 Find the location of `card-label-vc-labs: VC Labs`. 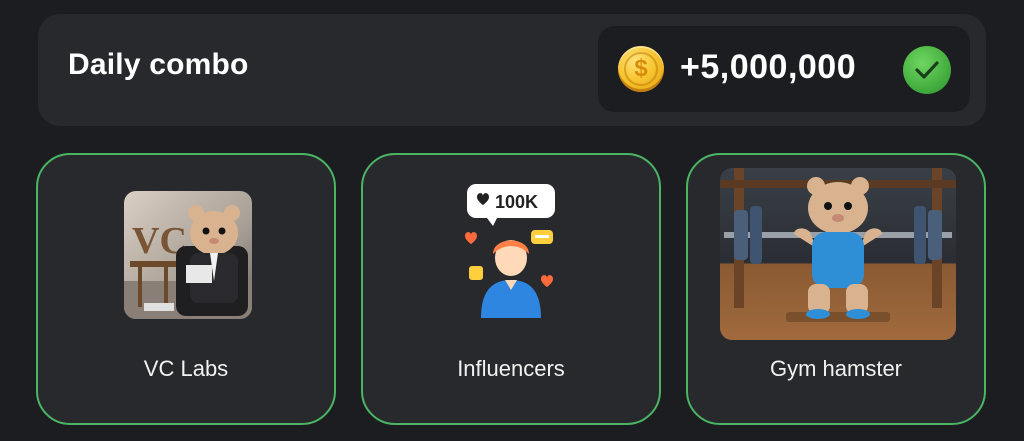

card-label-vc-labs: VC Labs is located at coordinates (186, 368).